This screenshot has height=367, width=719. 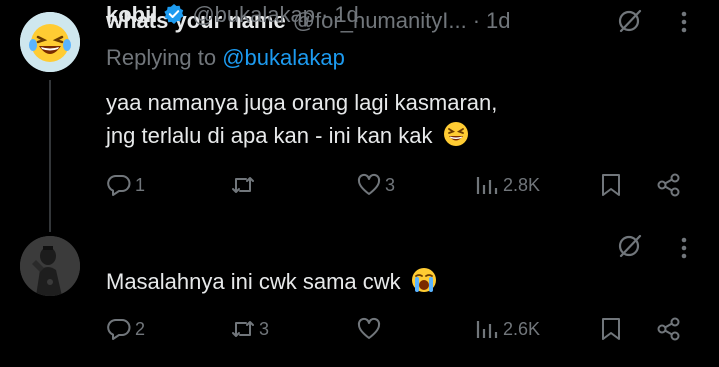 What do you see at coordinates (522, 328) in the screenshot?
I see `views-count: 2.6K` at bounding box center [522, 328].